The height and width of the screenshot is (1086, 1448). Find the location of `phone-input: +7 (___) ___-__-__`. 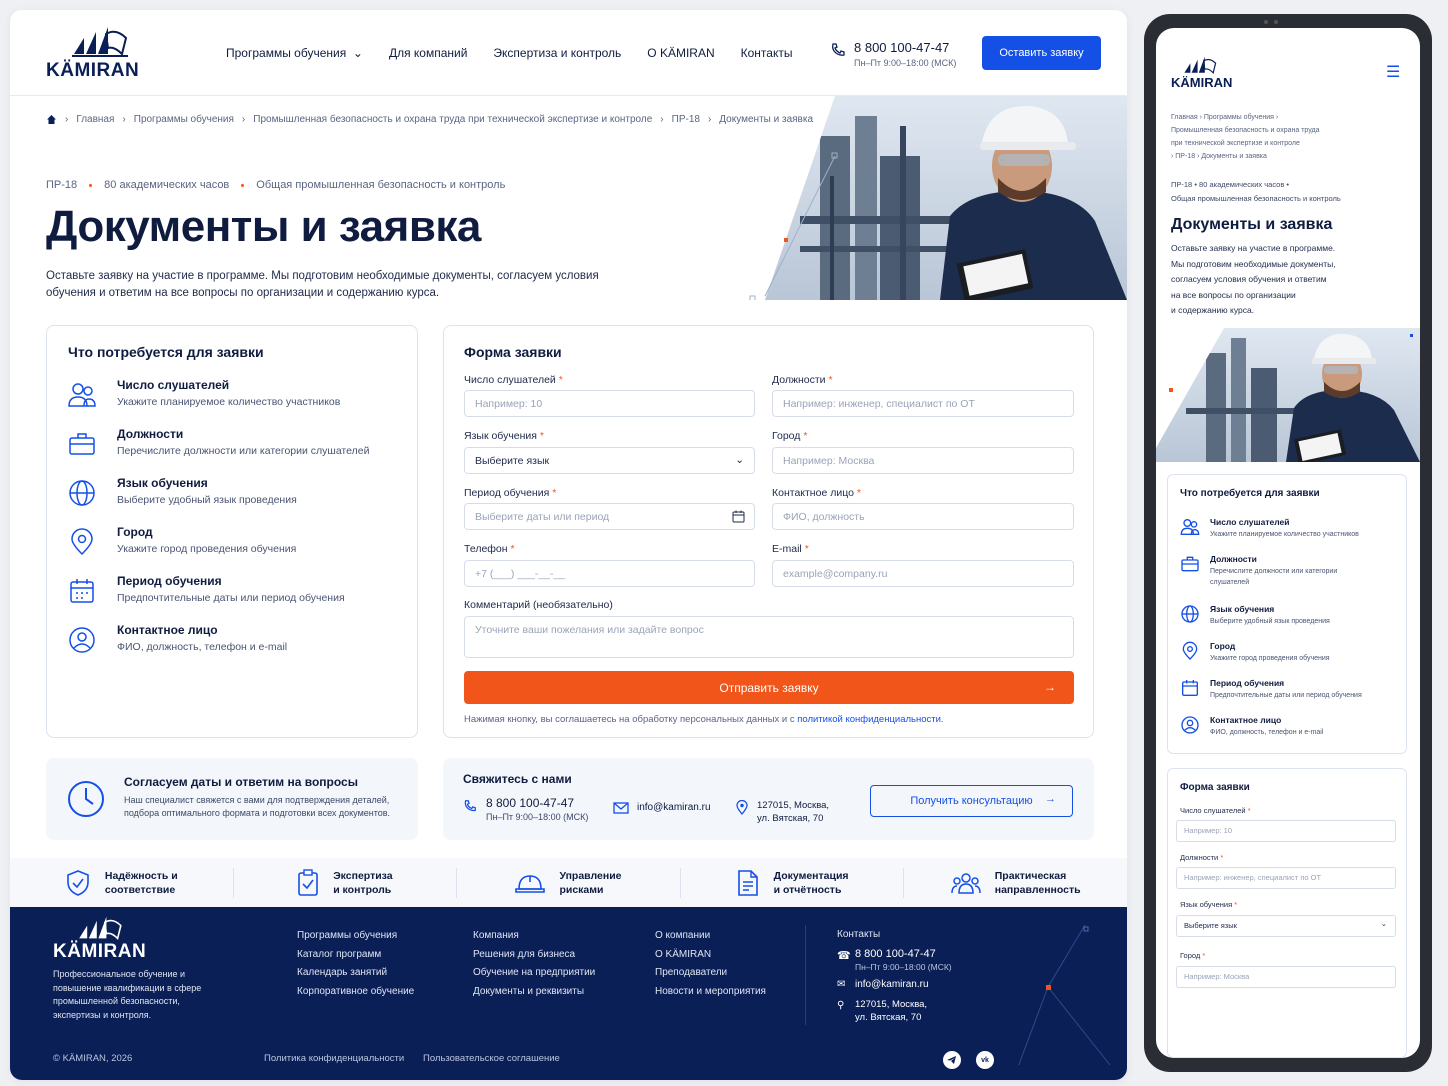

phone-input: +7 (___) ___-__-__ is located at coordinates (609, 573).